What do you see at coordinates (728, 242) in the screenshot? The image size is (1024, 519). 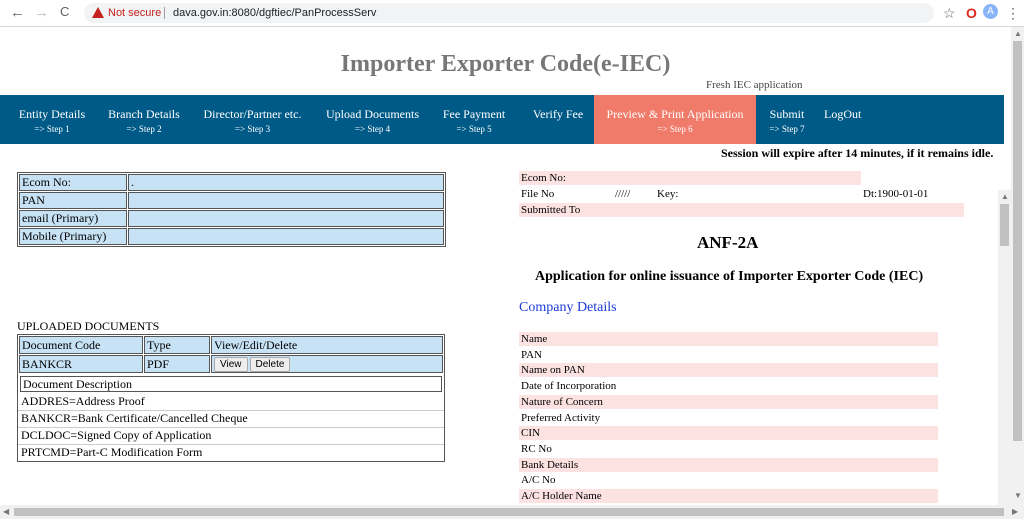 I see `form-number: ANF-2A` at bounding box center [728, 242].